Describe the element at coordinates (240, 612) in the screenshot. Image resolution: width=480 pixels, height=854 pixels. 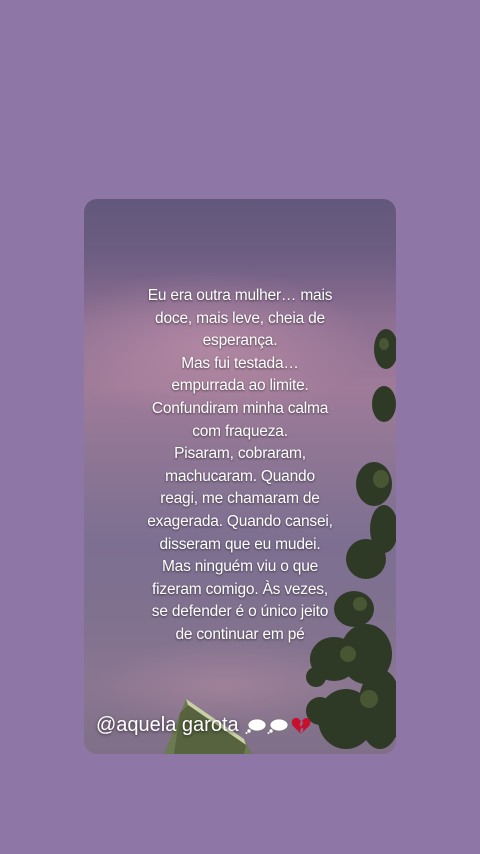
I see `quote-line: se defender é o único jeito` at that location.